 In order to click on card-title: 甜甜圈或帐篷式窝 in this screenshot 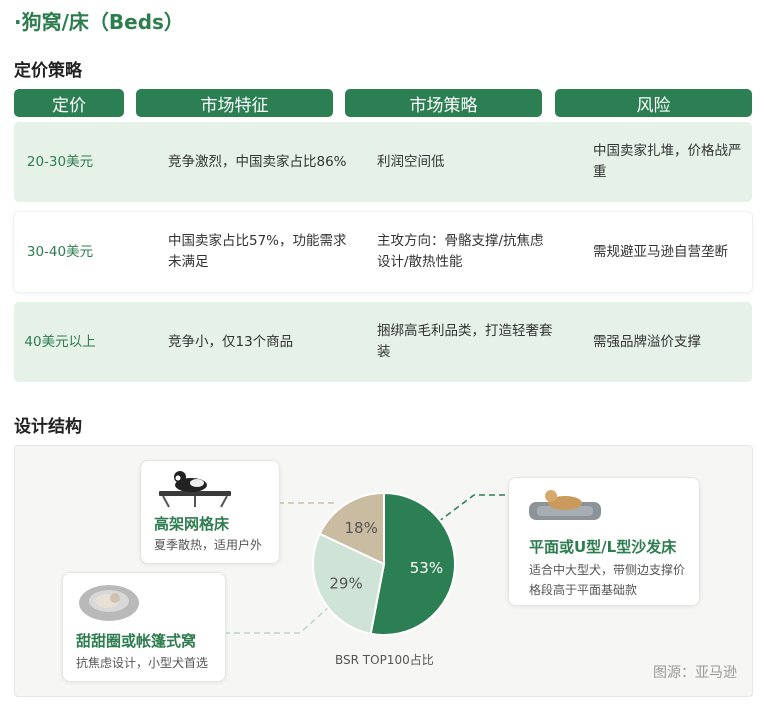, I will do `click(136, 641)`.